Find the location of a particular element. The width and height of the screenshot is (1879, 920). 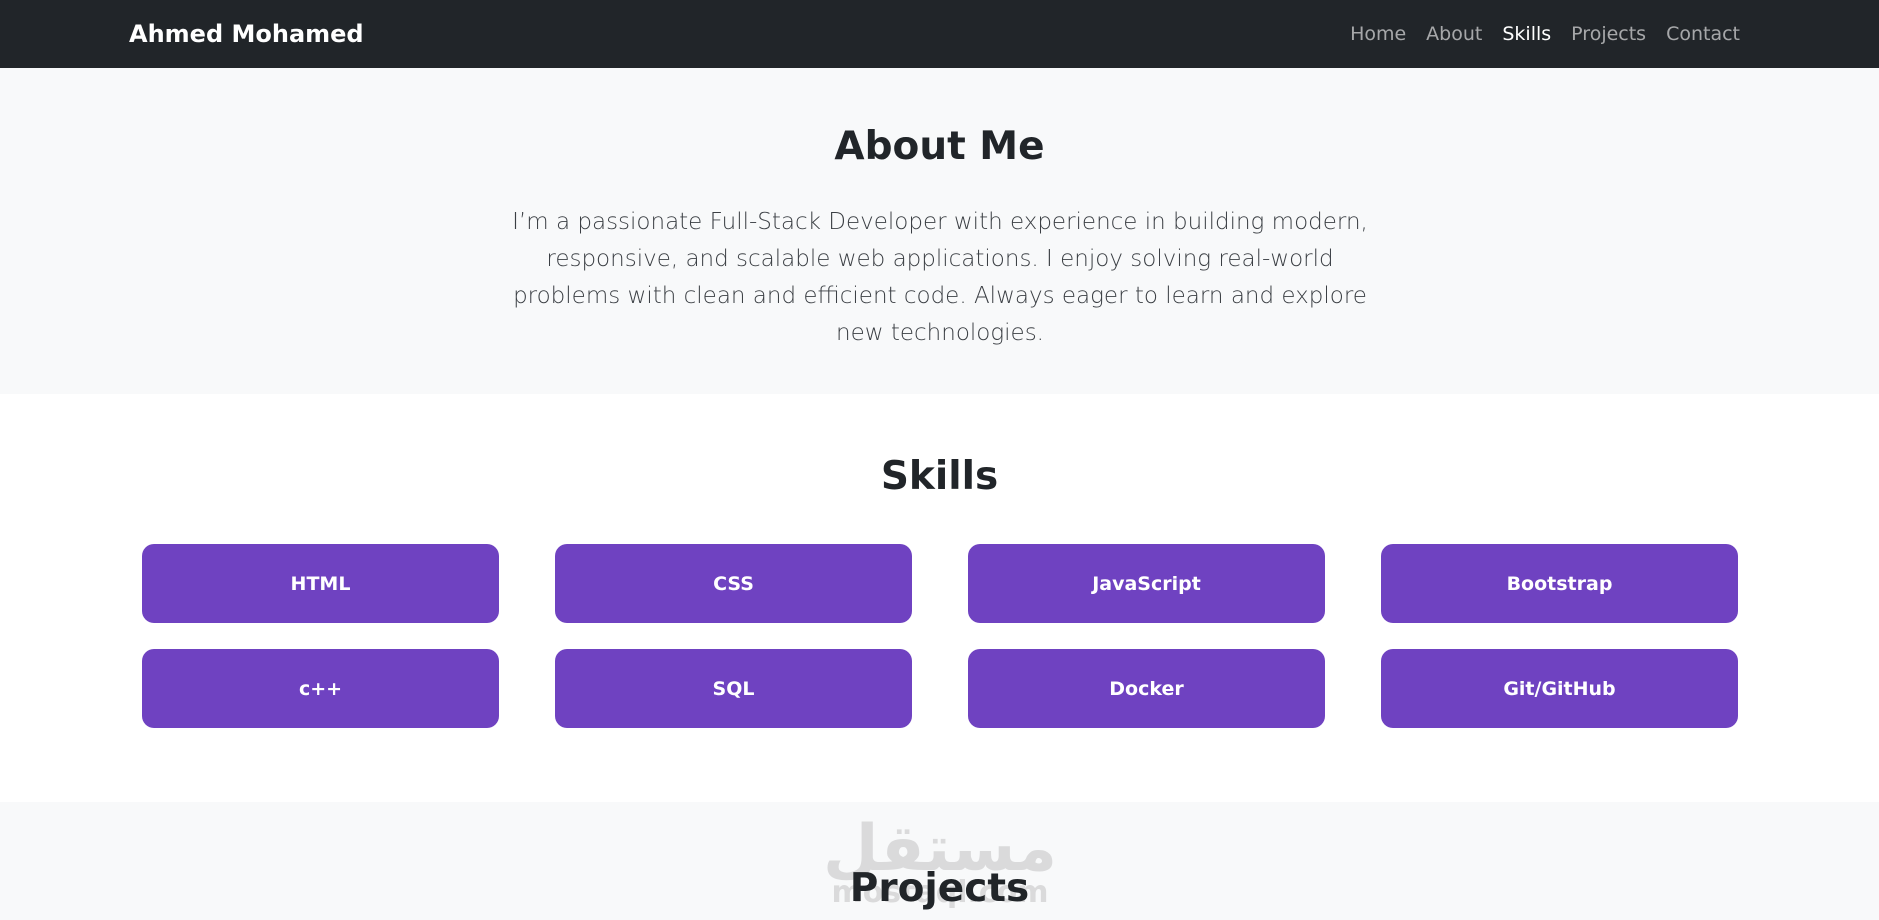

nav-link-about: About is located at coordinates (1454, 34).